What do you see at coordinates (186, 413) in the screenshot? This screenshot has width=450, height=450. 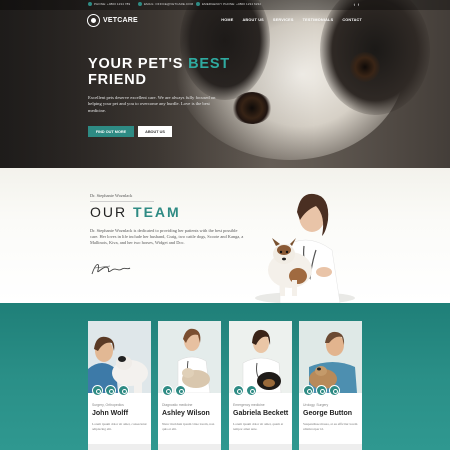 I see `team-member-name: Ashley Wilson` at bounding box center [186, 413].